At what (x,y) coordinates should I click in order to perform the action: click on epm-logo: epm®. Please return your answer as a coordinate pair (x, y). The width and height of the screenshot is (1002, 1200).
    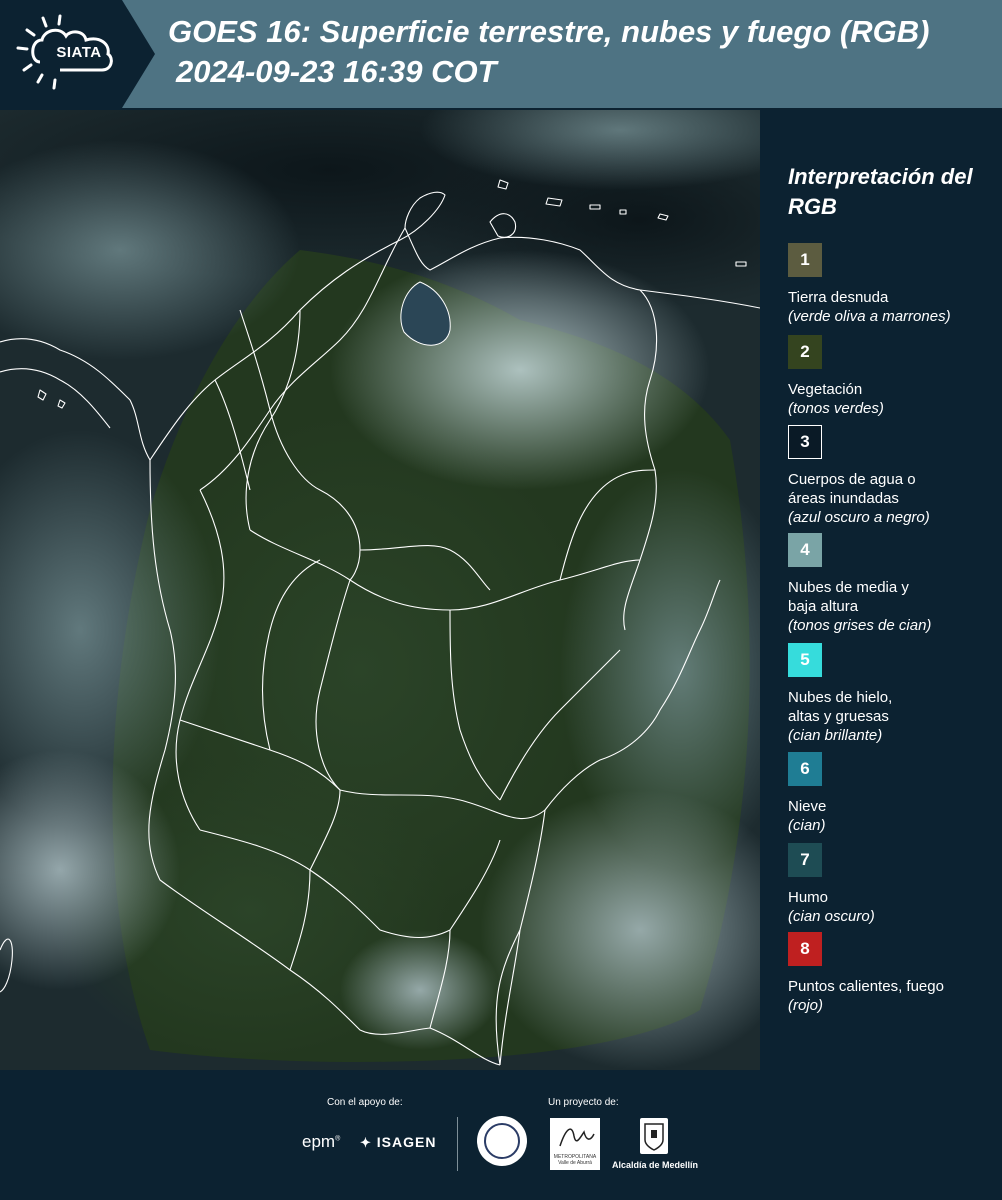
    Looking at the image, I should click on (321, 1142).